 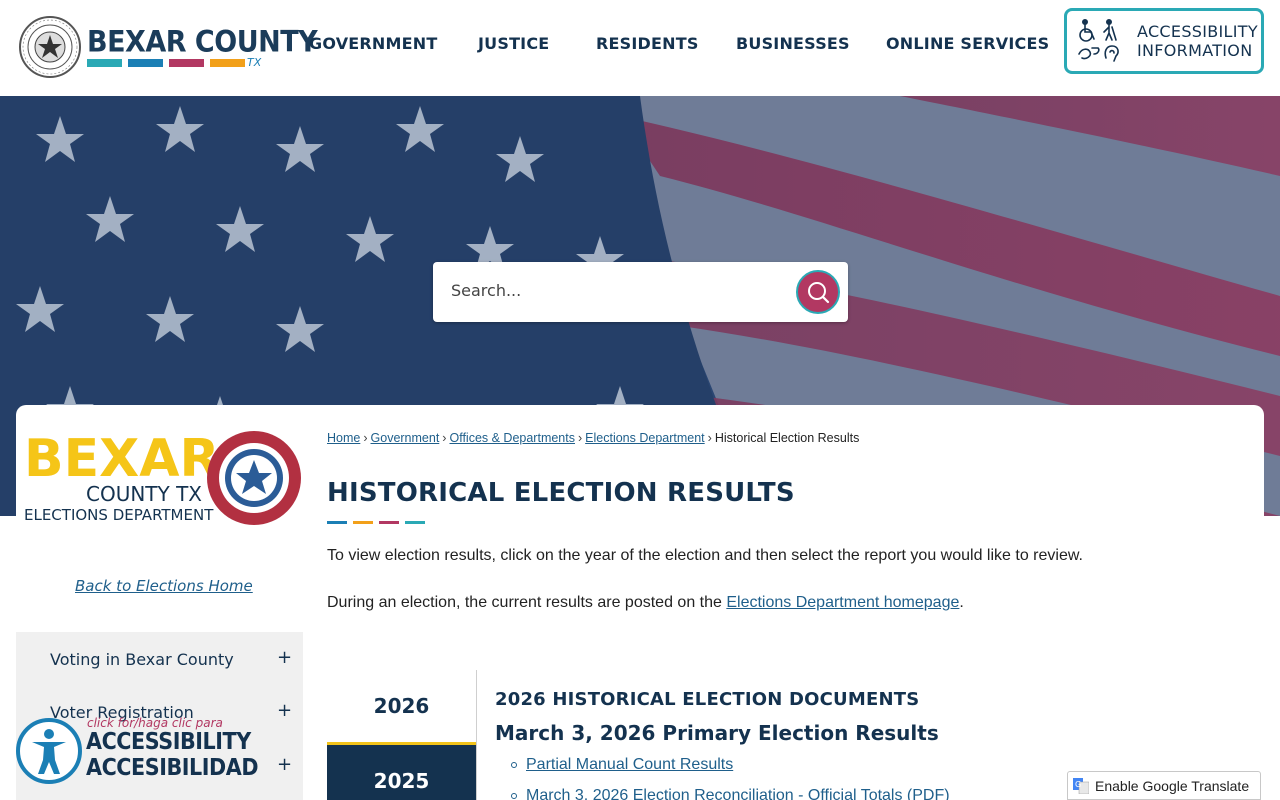 What do you see at coordinates (717, 733) in the screenshot?
I see `documents-subheading: March 3, 2026 Primary Election Results` at bounding box center [717, 733].